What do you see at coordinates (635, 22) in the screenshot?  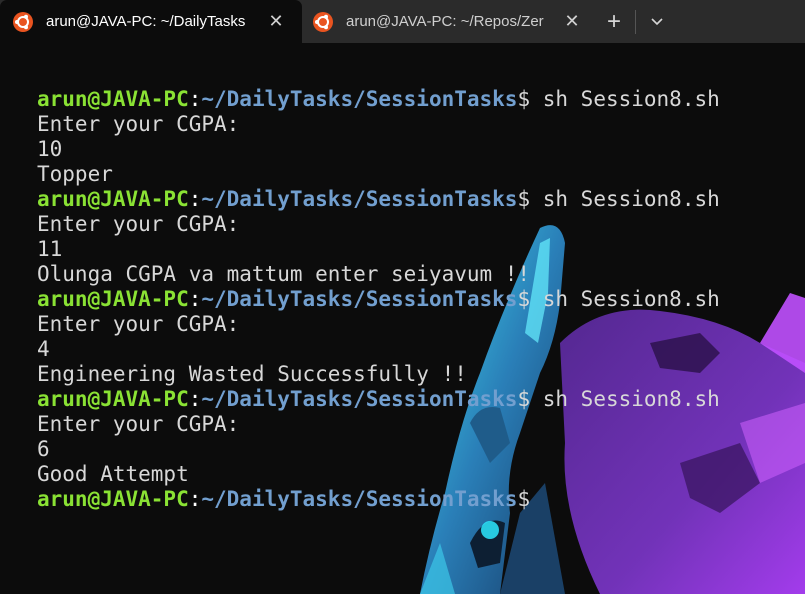 I see `tab-divider` at bounding box center [635, 22].